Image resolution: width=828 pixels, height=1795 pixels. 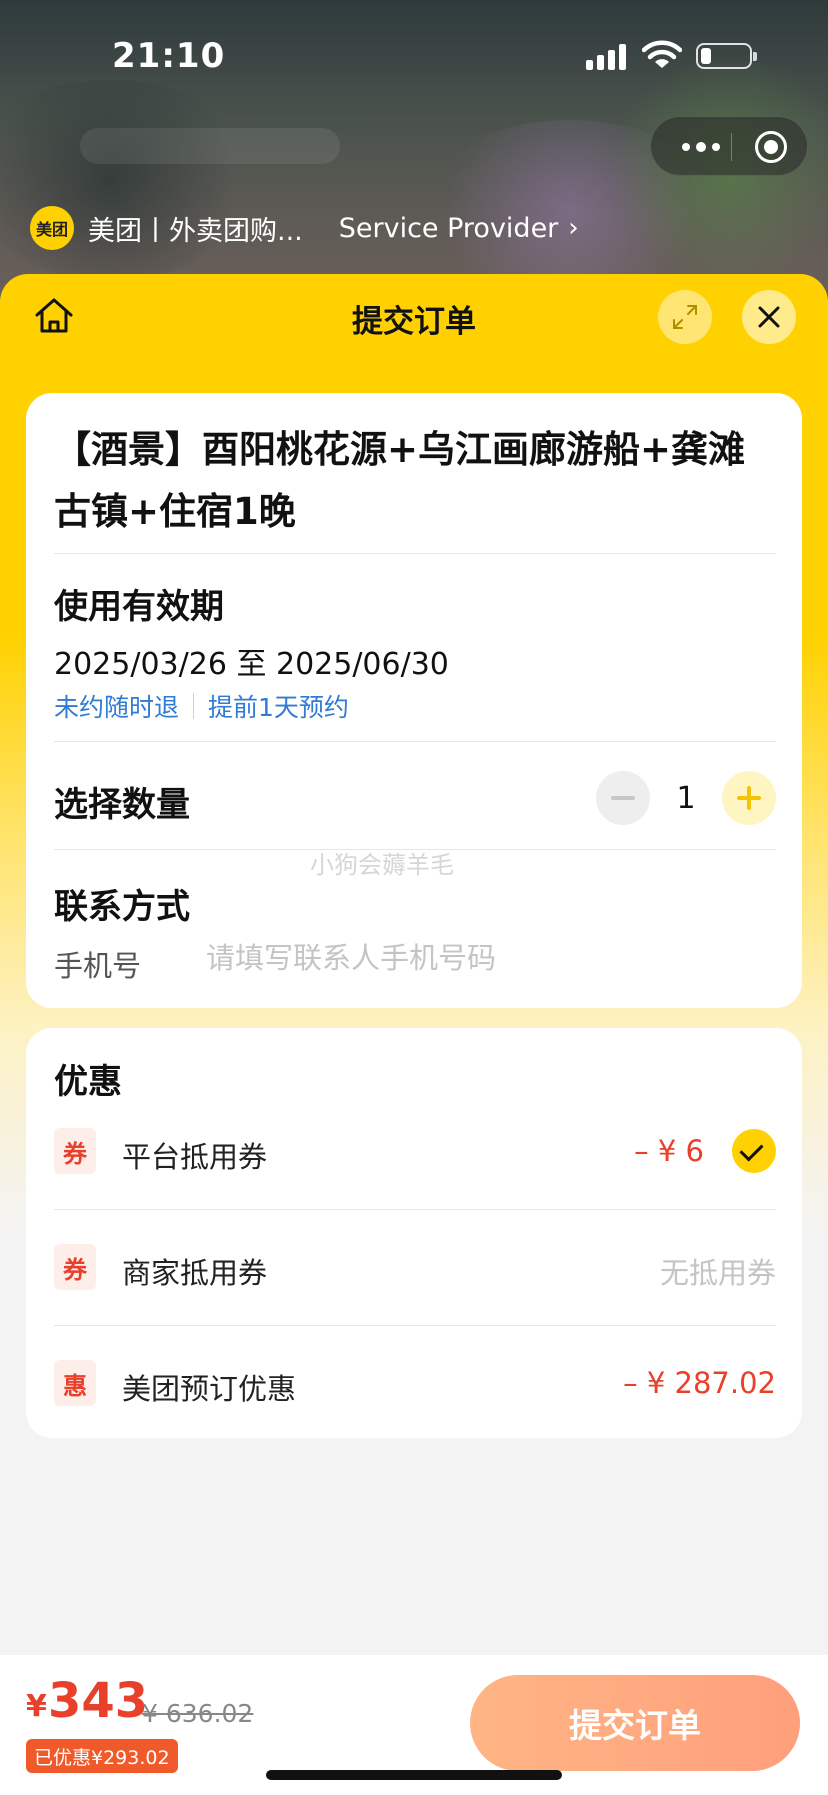 I want to click on original-price: ¥ 636.02, so click(x=198, y=1713).